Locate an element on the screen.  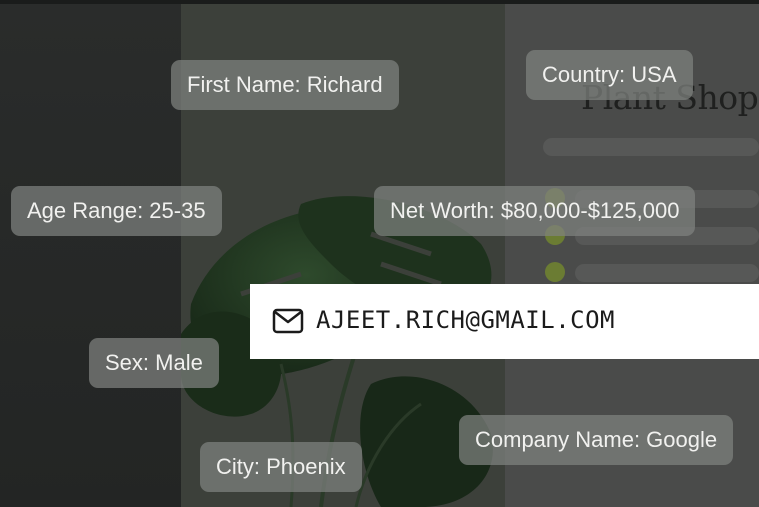
country-tag: Country: USA is located at coordinates (609, 75).